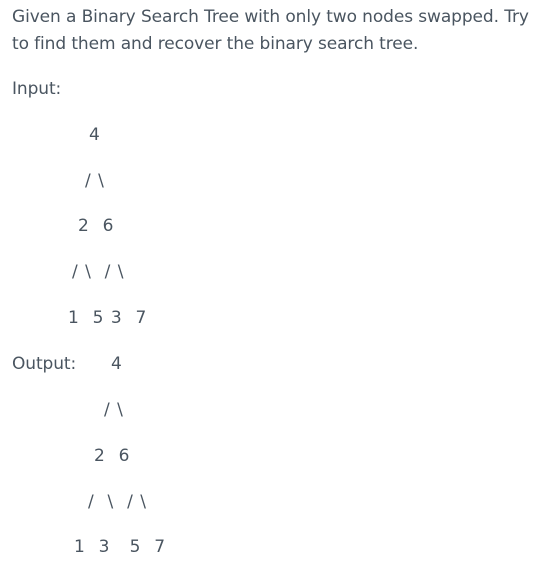  I want to click on input-tree-row-3: 2 6, so click(96, 226).